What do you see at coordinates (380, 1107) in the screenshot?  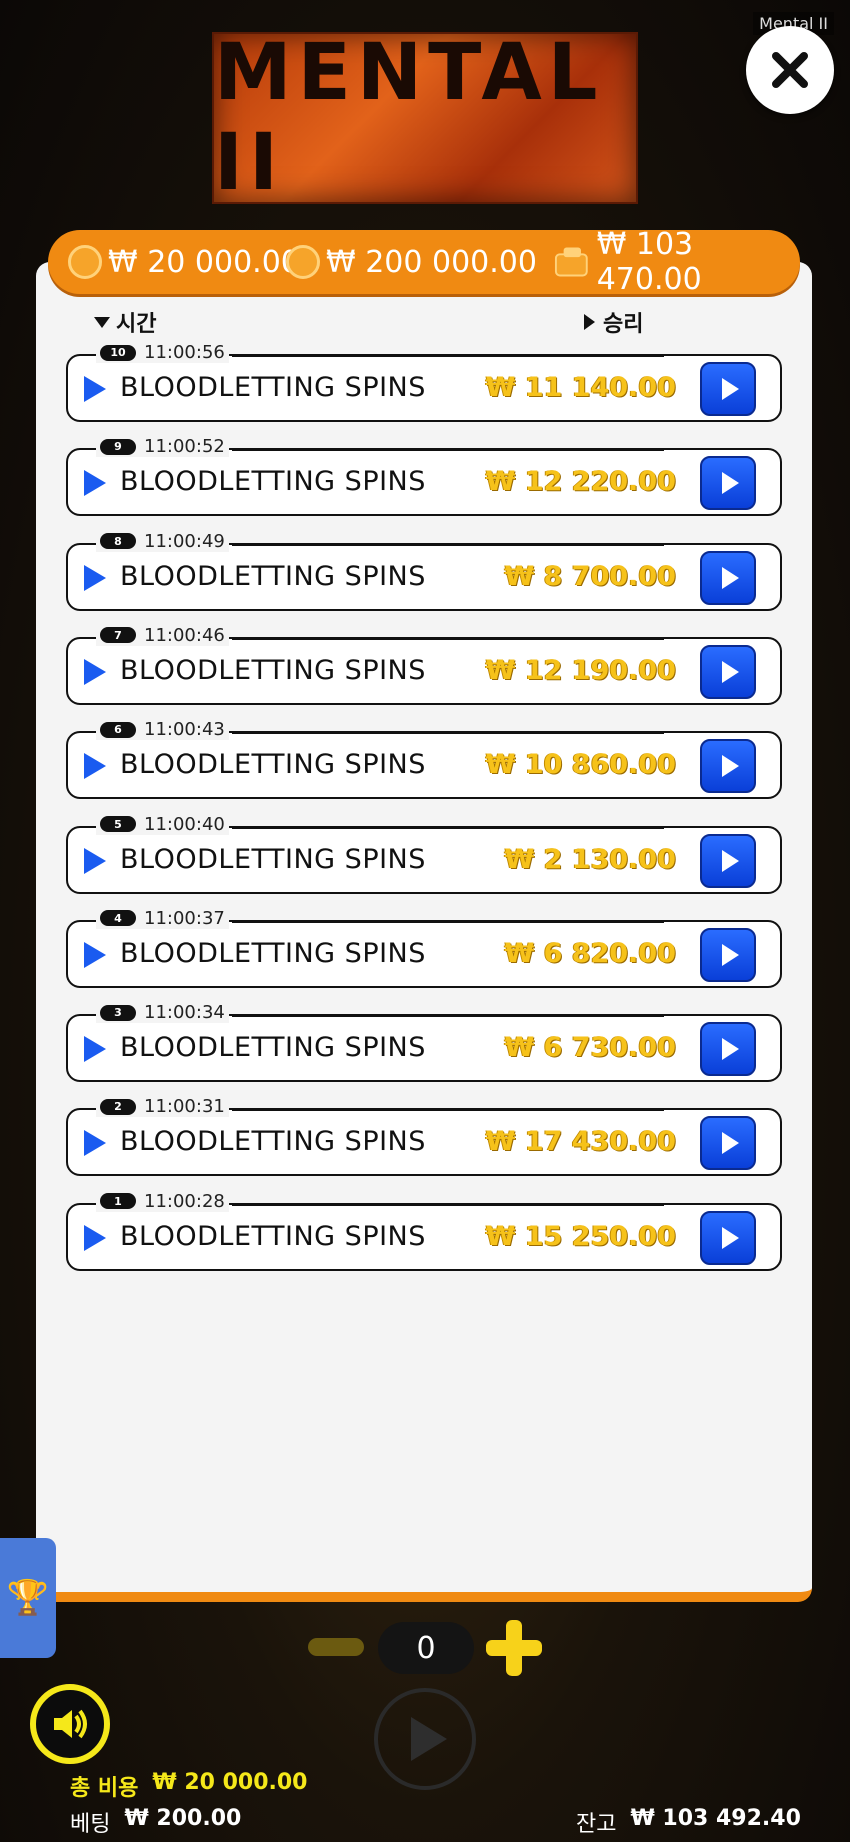 I see `row-meta: 2 11:00:31` at bounding box center [380, 1107].